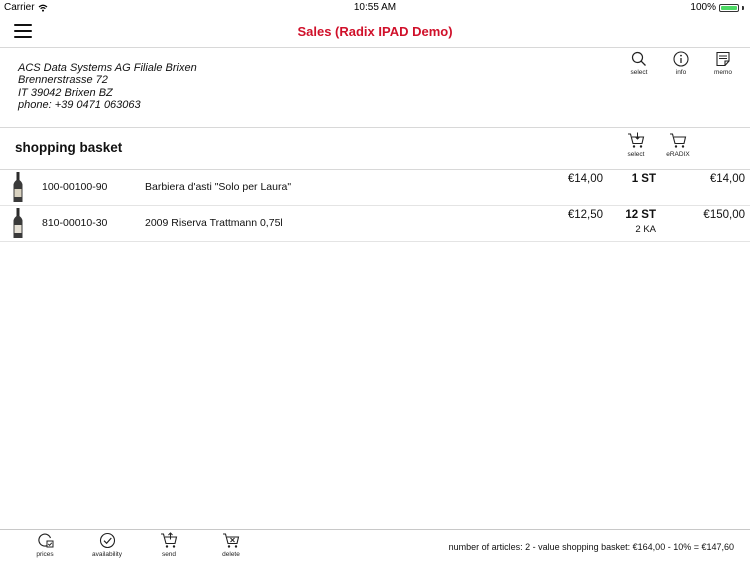 This screenshot has width=750, height=563. I want to click on navigation-bar: Sales (Radix IPAD Demo), so click(375, 32).